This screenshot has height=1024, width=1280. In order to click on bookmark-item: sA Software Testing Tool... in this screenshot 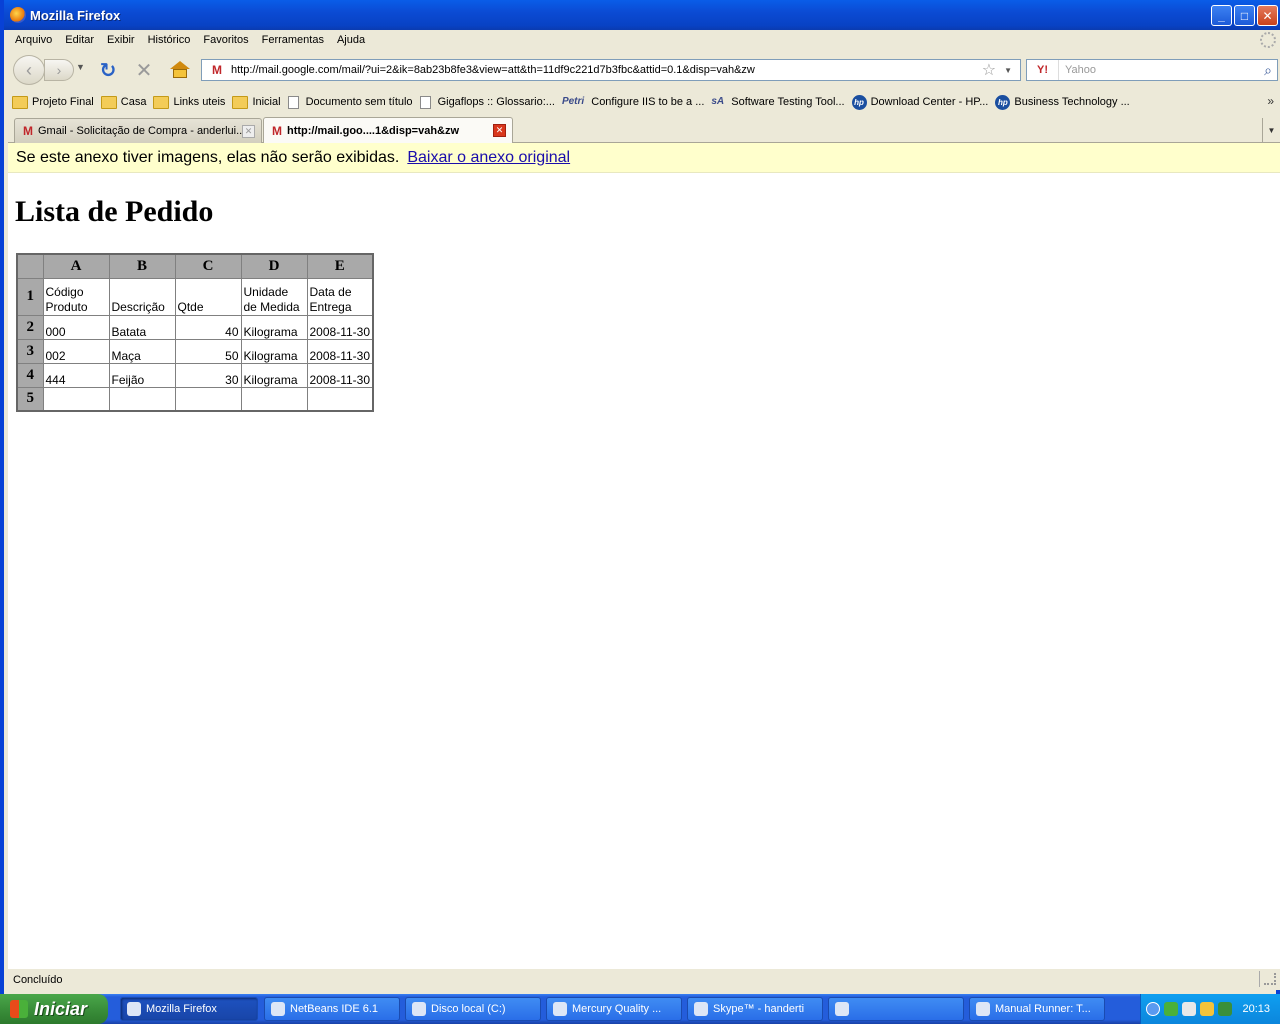, I will do `click(777, 102)`.